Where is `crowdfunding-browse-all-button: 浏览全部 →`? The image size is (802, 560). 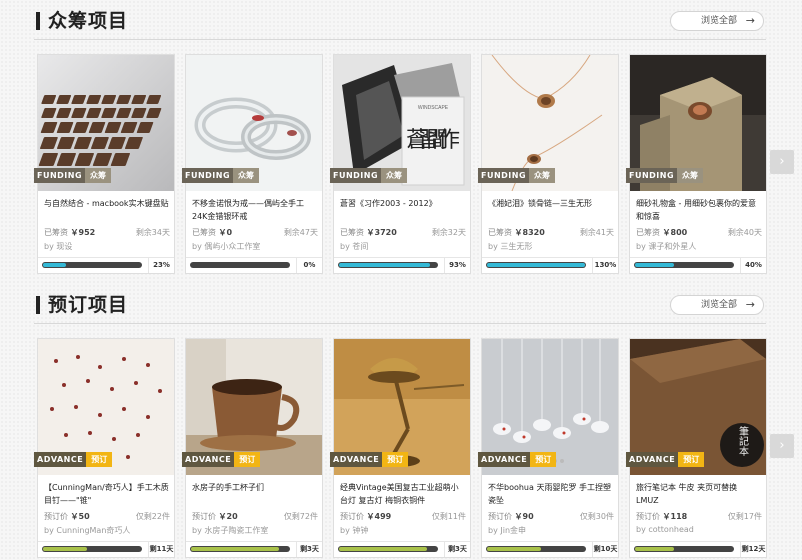
crowdfunding-browse-all-button: 浏览全部 → is located at coordinates (717, 21).